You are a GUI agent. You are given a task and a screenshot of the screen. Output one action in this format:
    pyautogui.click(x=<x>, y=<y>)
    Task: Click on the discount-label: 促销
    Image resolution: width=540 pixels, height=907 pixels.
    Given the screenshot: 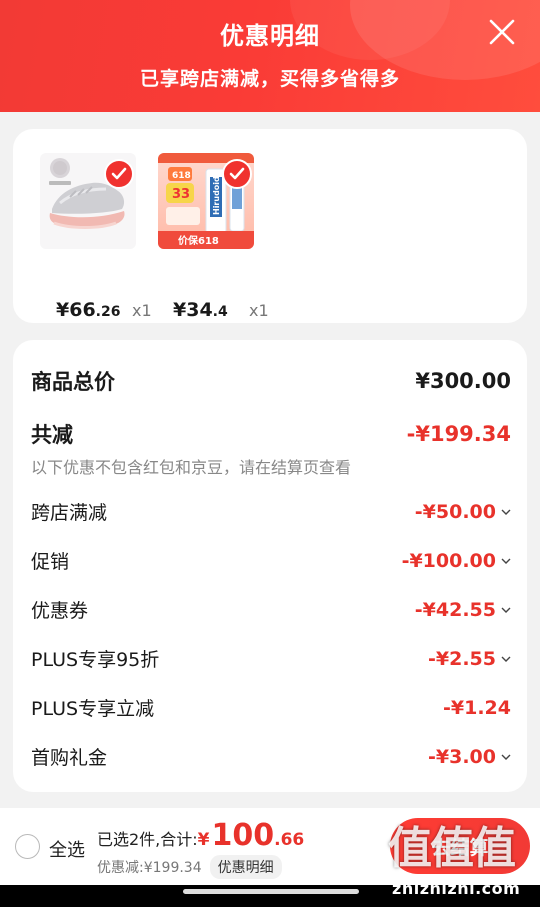 What is the action you would take?
    pyautogui.click(x=50, y=562)
    